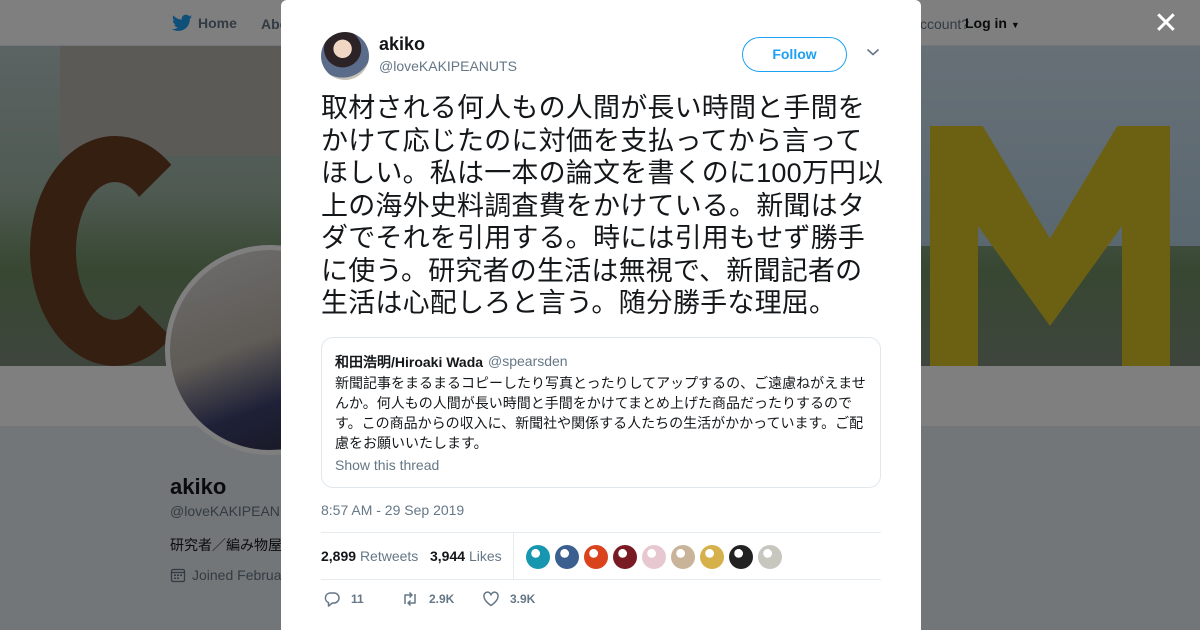 This screenshot has width=1200, height=630. Describe the element at coordinates (402, 44) in the screenshot. I see `author-name: akiko` at that location.